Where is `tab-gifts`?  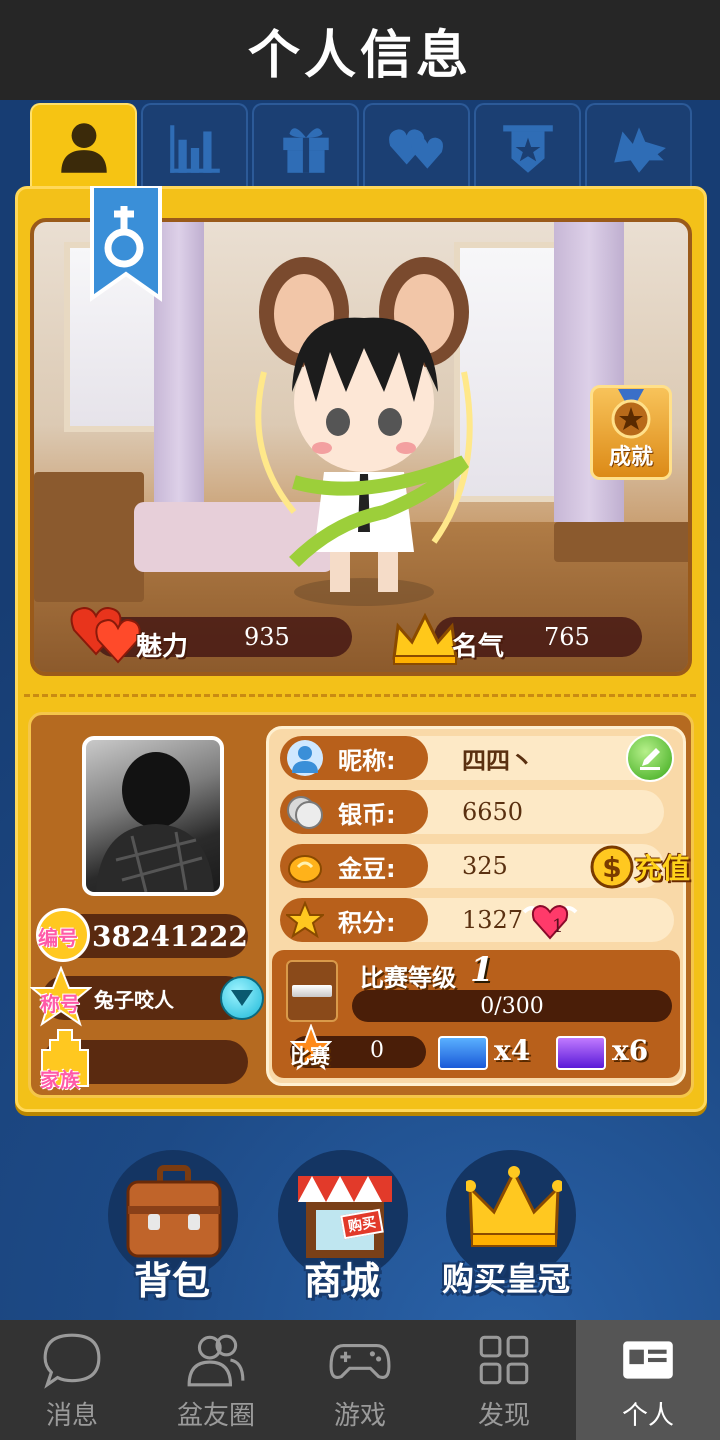 tab-gifts is located at coordinates (305, 147).